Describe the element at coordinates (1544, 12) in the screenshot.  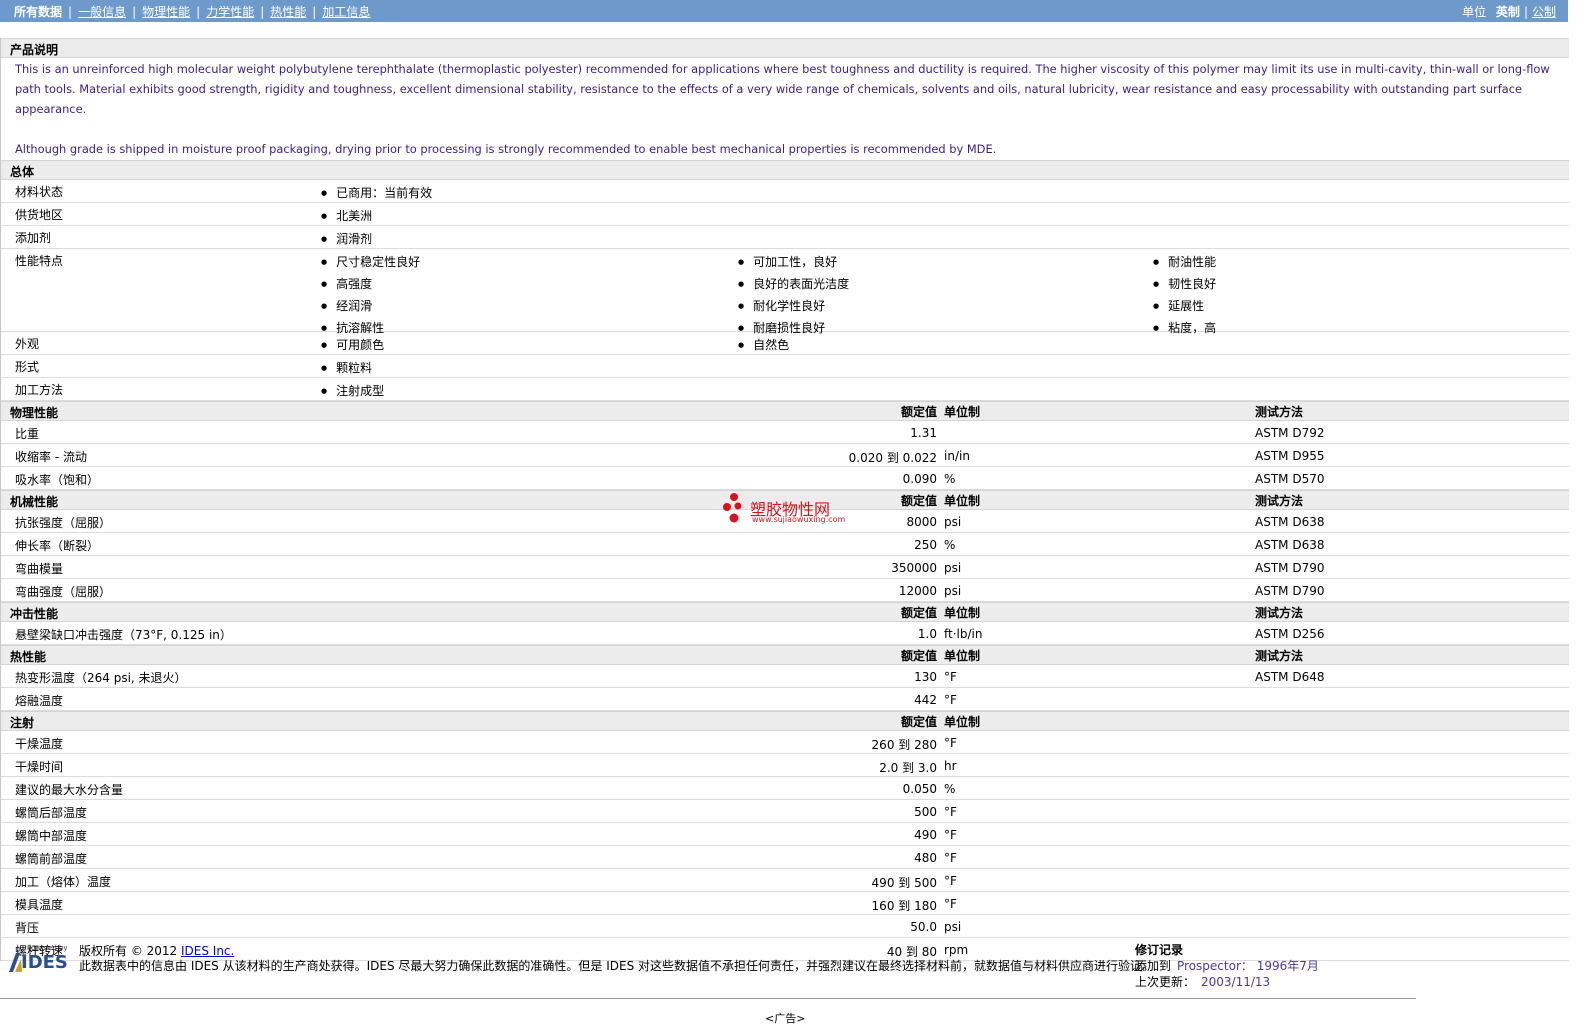
I see `unit-metric-link: 公制` at that location.